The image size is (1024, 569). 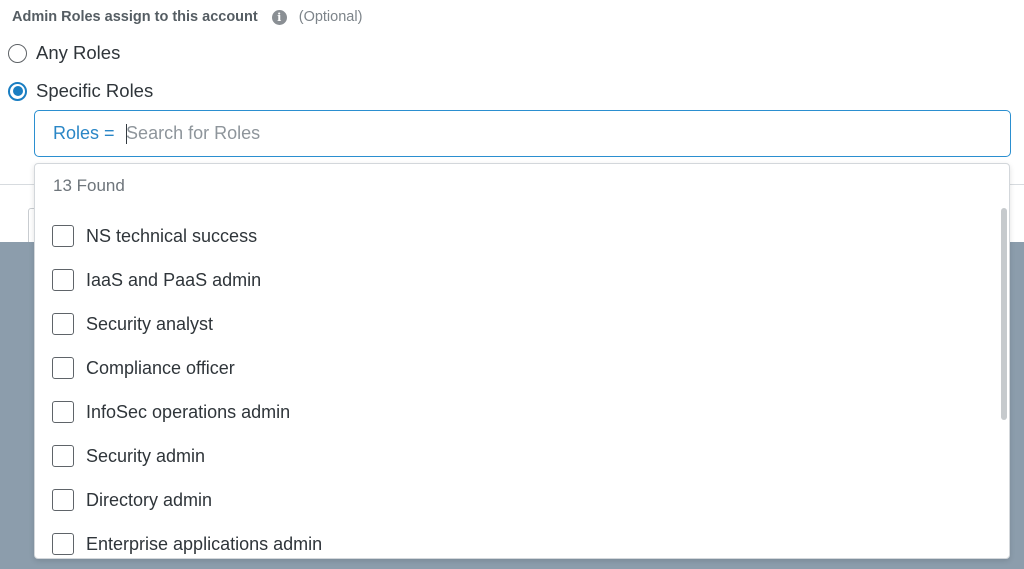 What do you see at coordinates (150, 323) in the screenshot?
I see `role-option-label: Security analyst` at bounding box center [150, 323].